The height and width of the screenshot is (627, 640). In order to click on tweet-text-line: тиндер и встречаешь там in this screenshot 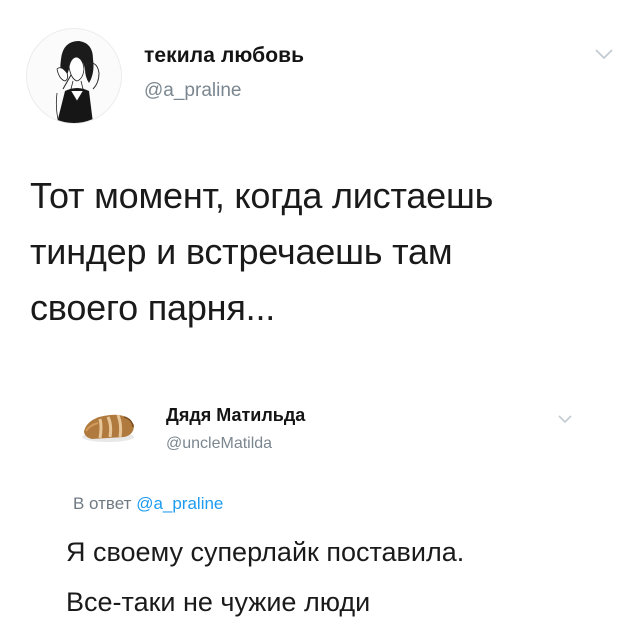, I will do `click(241, 251)`.